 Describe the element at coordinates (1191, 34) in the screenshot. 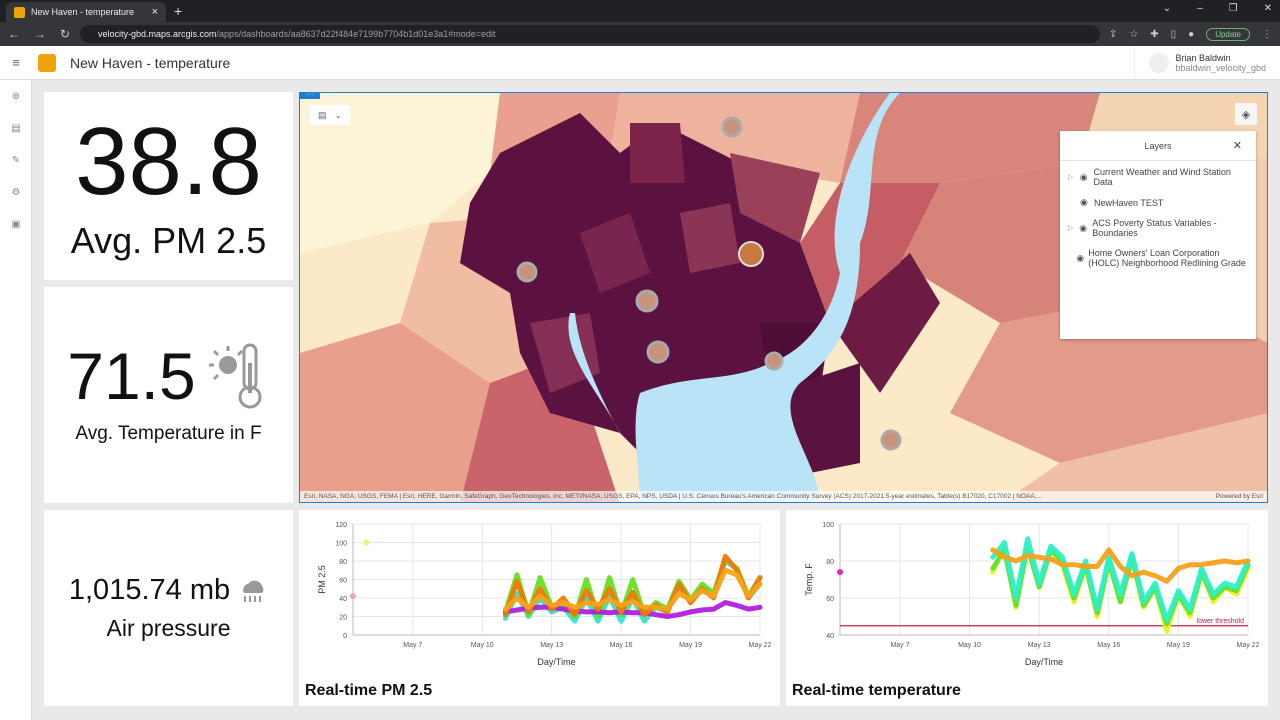

I see `profile-icon: ●` at that location.